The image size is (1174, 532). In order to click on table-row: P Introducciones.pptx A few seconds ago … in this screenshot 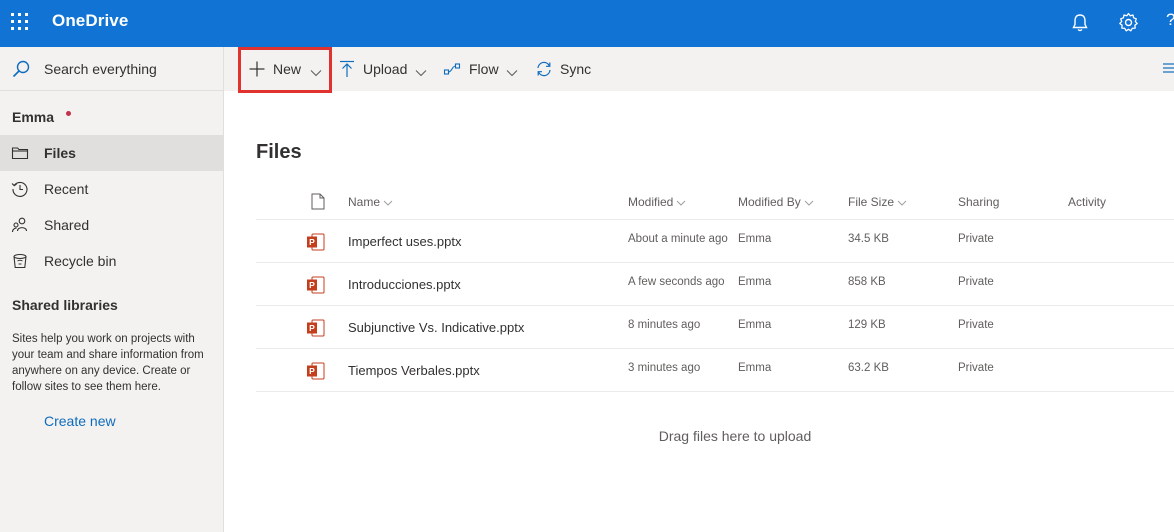, I will do `click(715, 284)`.